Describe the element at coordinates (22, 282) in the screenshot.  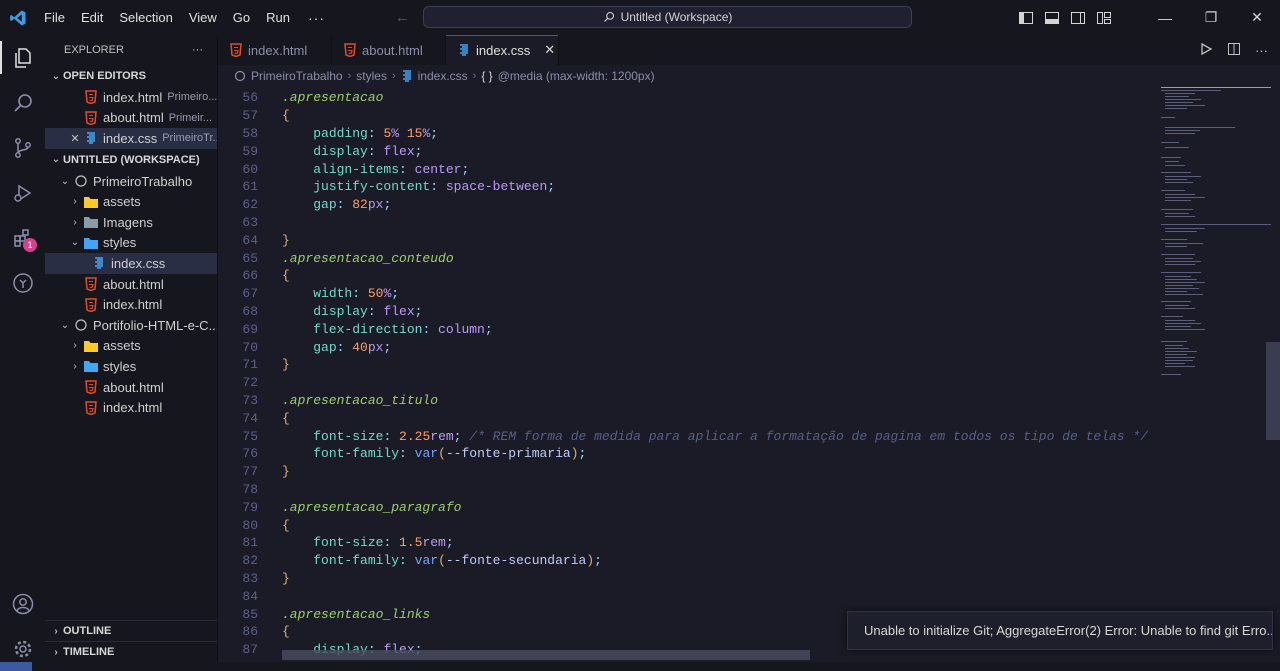
I see `github-activity-icon` at that location.